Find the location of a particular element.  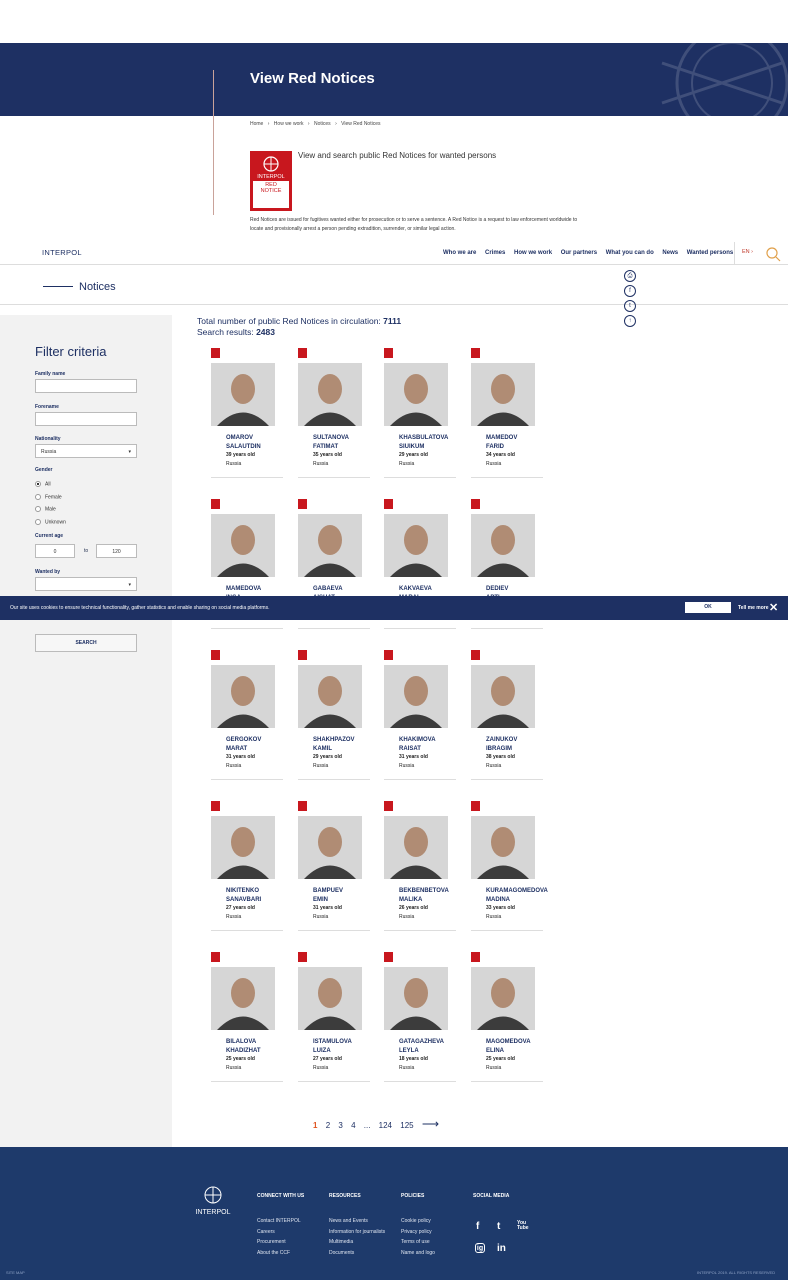

notice-card: KURAMAGOMEDOVA MADINA 33 years old Russia is located at coordinates (509, 866).